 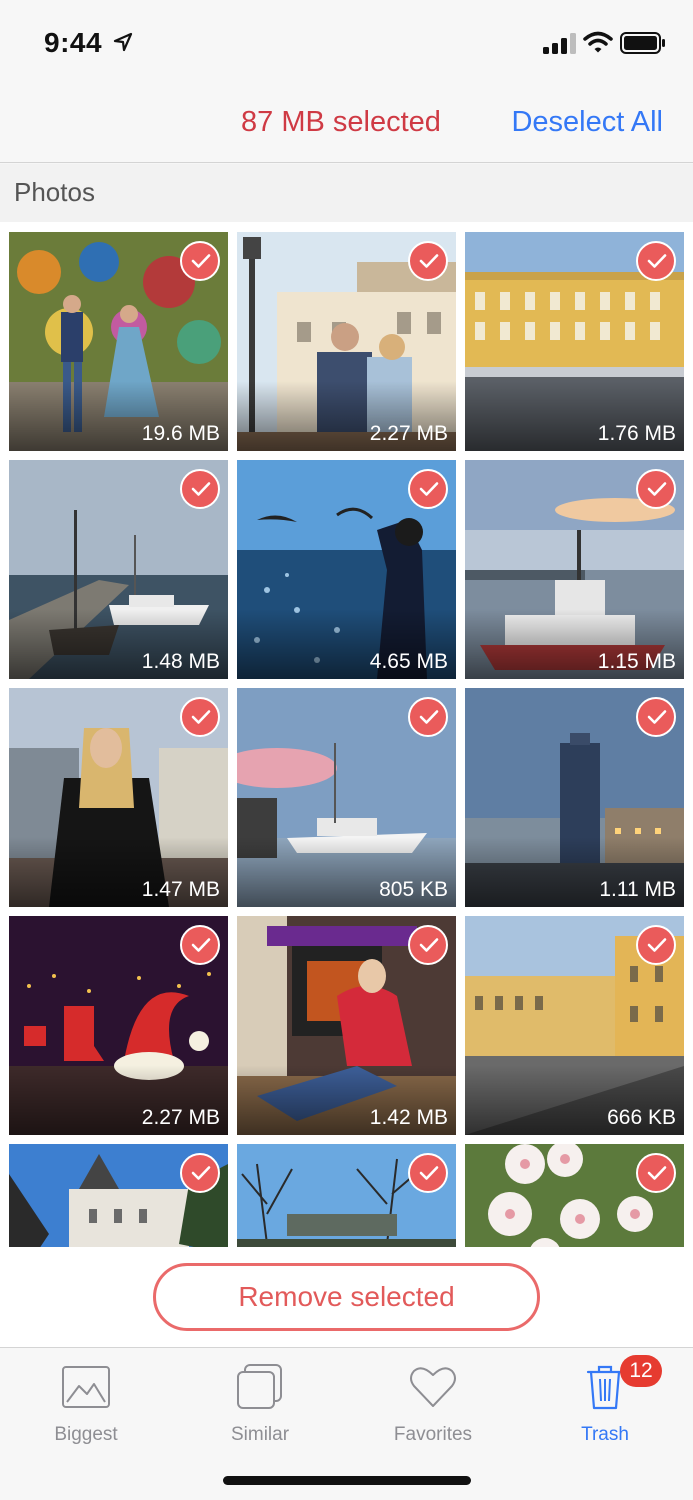 What do you see at coordinates (433, 1387) in the screenshot?
I see `heart-icon` at bounding box center [433, 1387].